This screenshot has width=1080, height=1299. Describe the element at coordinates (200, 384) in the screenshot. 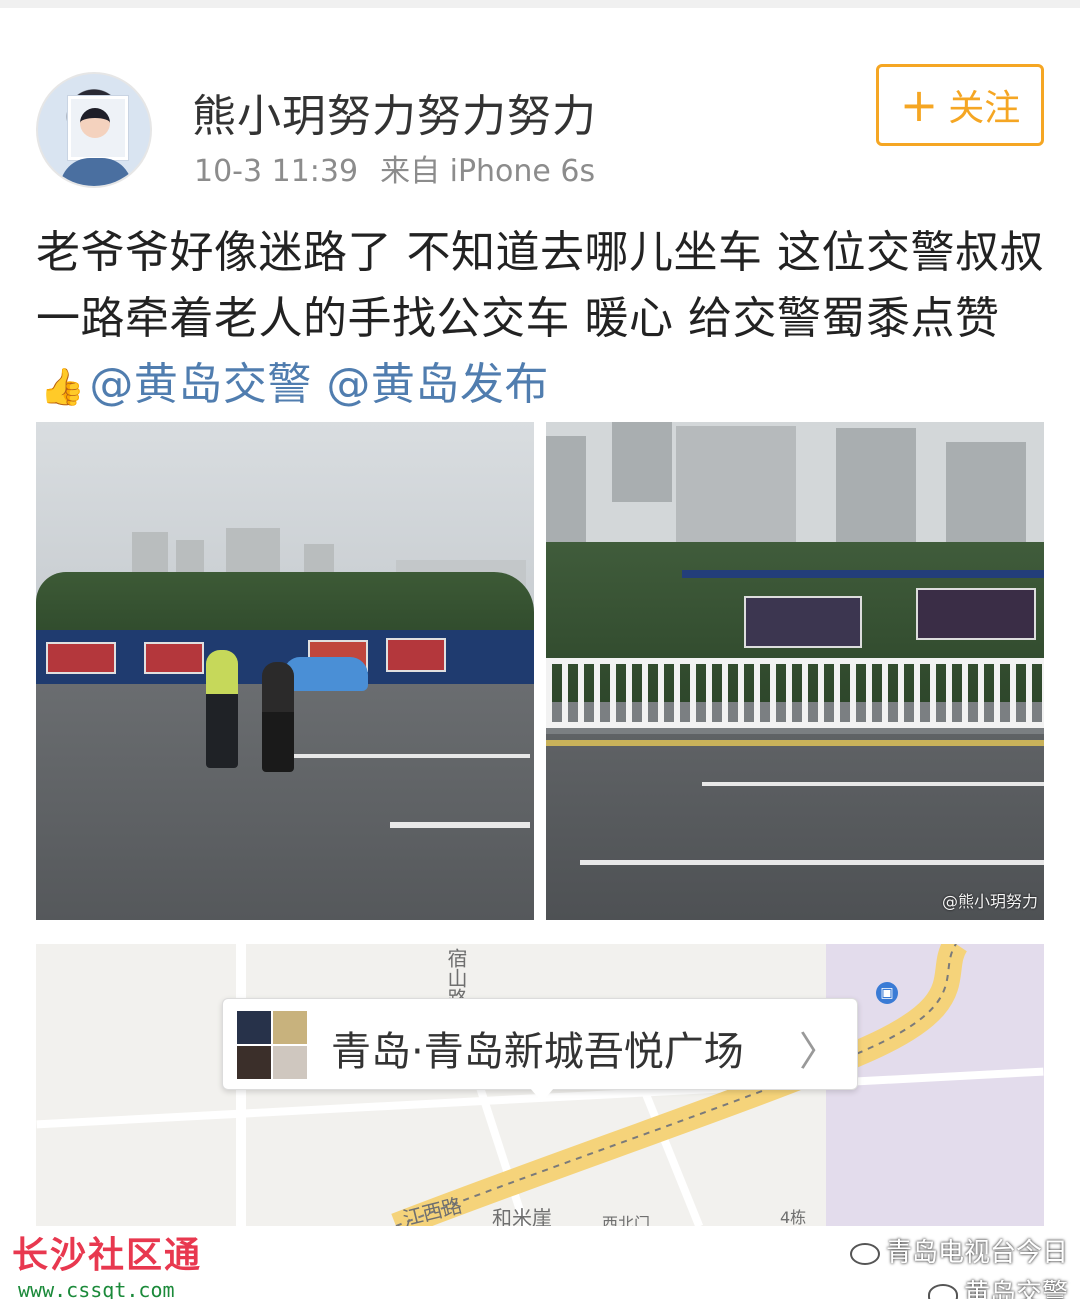

I see `mention-huangdao-police: @黄岛交警` at that location.